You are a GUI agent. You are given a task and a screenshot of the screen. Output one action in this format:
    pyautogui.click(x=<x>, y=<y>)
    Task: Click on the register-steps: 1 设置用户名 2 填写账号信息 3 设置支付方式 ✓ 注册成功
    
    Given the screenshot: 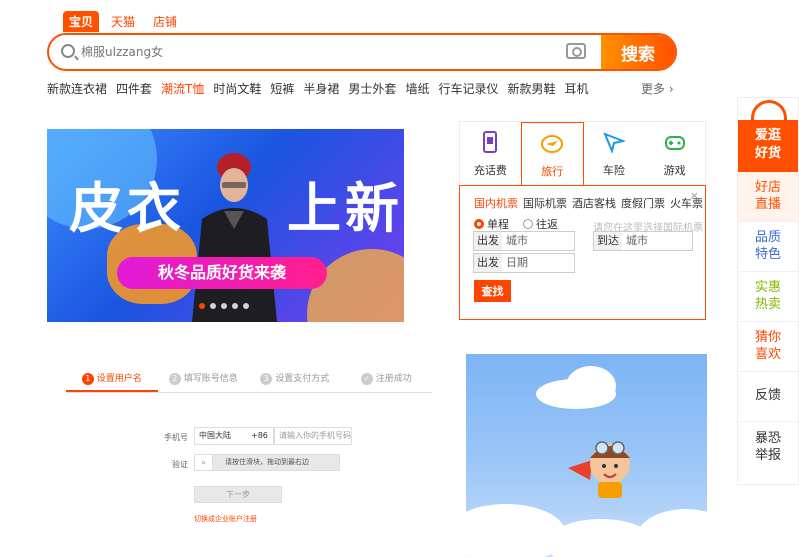 What is the action you would take?
    pyautogui.click(x=249, y=379)
    